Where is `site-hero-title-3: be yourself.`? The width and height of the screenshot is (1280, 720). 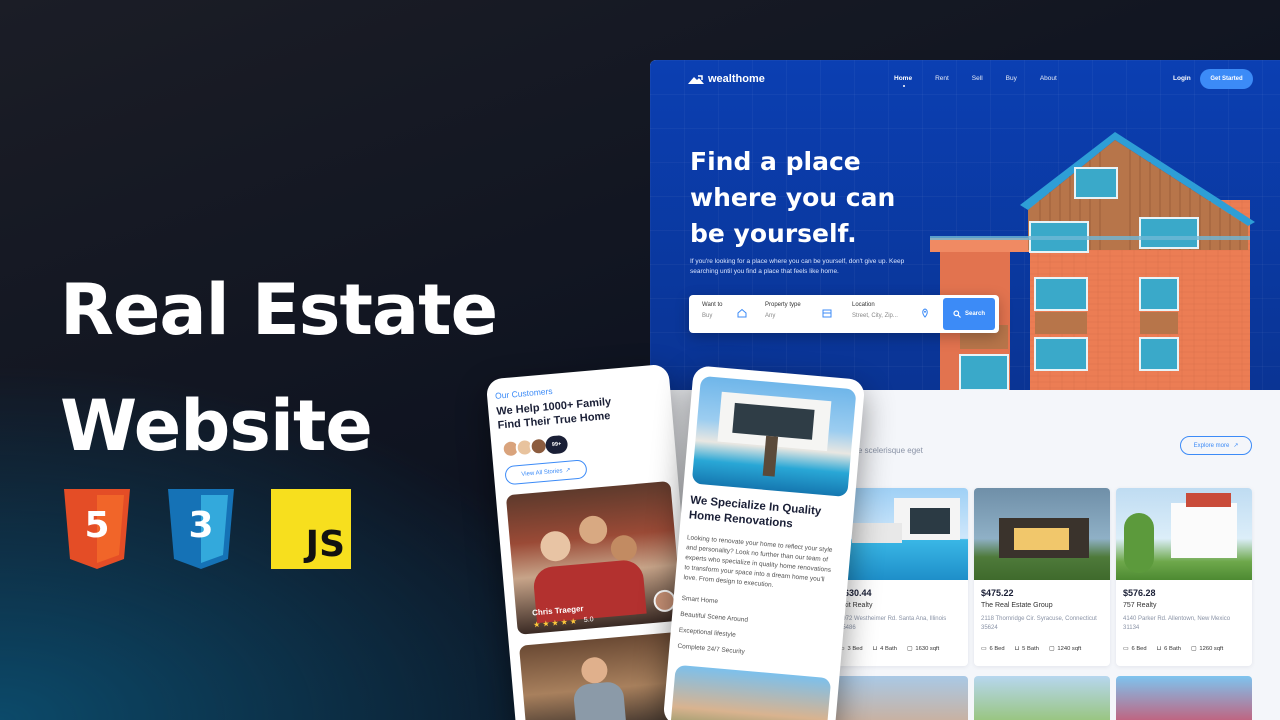
site-hero-title-3: be yourself. is located at coordinates (773, 233).